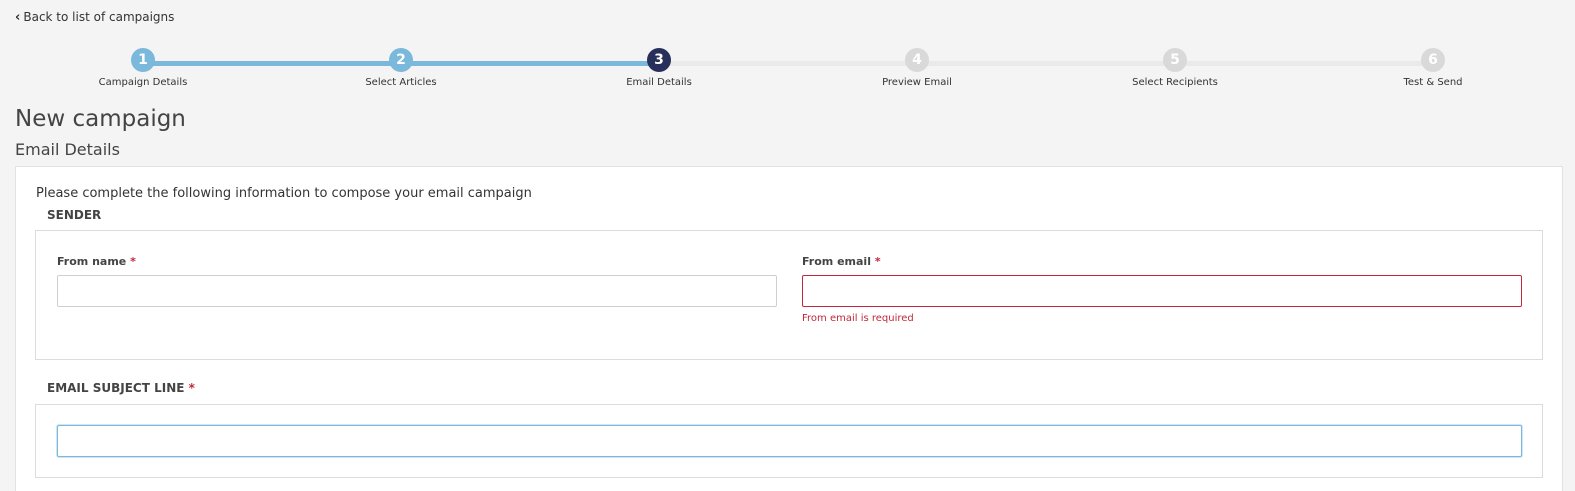 The height and width of the screenshot is (491, 1575). What do you see at coordinates (18, 17) in the screenshot?
I see `chevron-left-icon: ‹` at bounding box center [18, 17].